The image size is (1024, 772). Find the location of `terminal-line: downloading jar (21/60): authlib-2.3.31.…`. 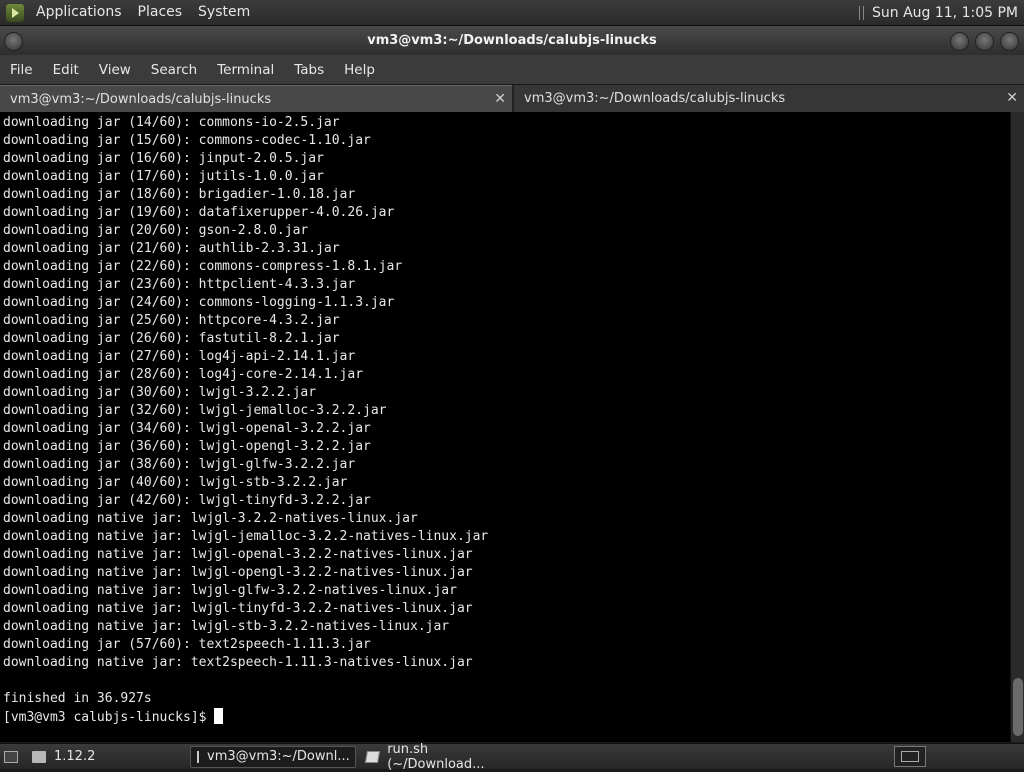

terminal-line: downloading jar (21/60): authlib-2.3.31.… is located at coordinates (171, 248).